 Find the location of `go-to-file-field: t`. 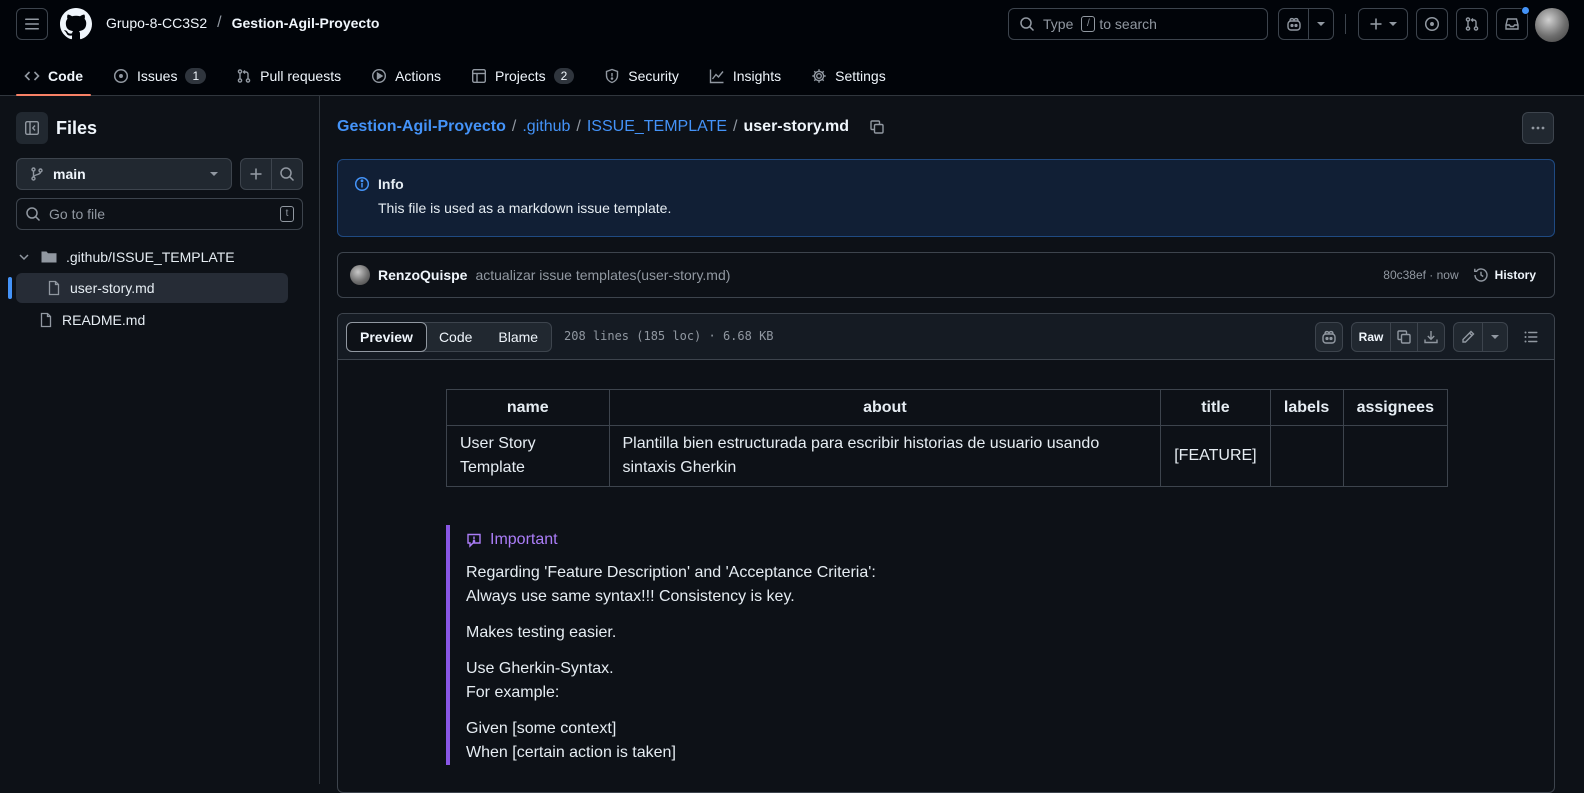

go-to-file-field: t is located at coordinates (159, 214).